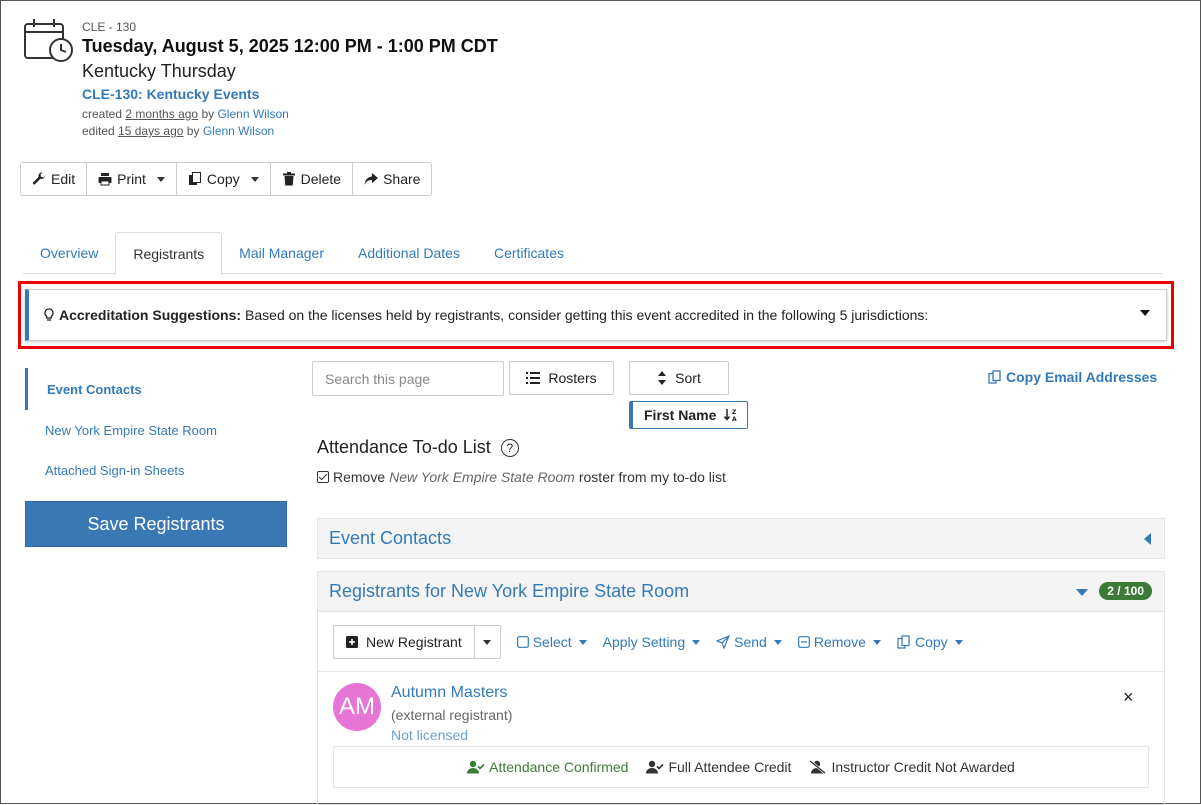 Image resolution: width=1201 pixels, height=805 pixels. What do you see at coordinates (429, 735) in the screenshot?
I see `registrant-license-status: Not licensed` at bounding box center [429, 735].